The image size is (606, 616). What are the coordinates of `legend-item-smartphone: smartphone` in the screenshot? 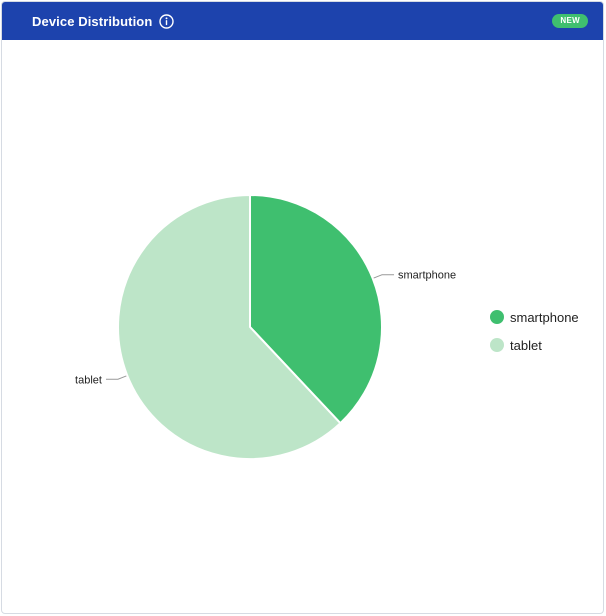 It's located at (534, 317).